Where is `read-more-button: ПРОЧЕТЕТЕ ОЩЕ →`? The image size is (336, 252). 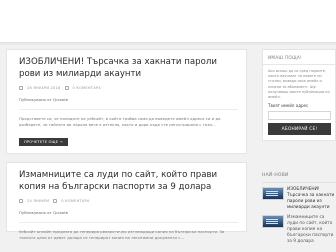
read-more-button: ПРОЧЕТЕТЕ ОЩЕ → is located at coordinates (43, 142).